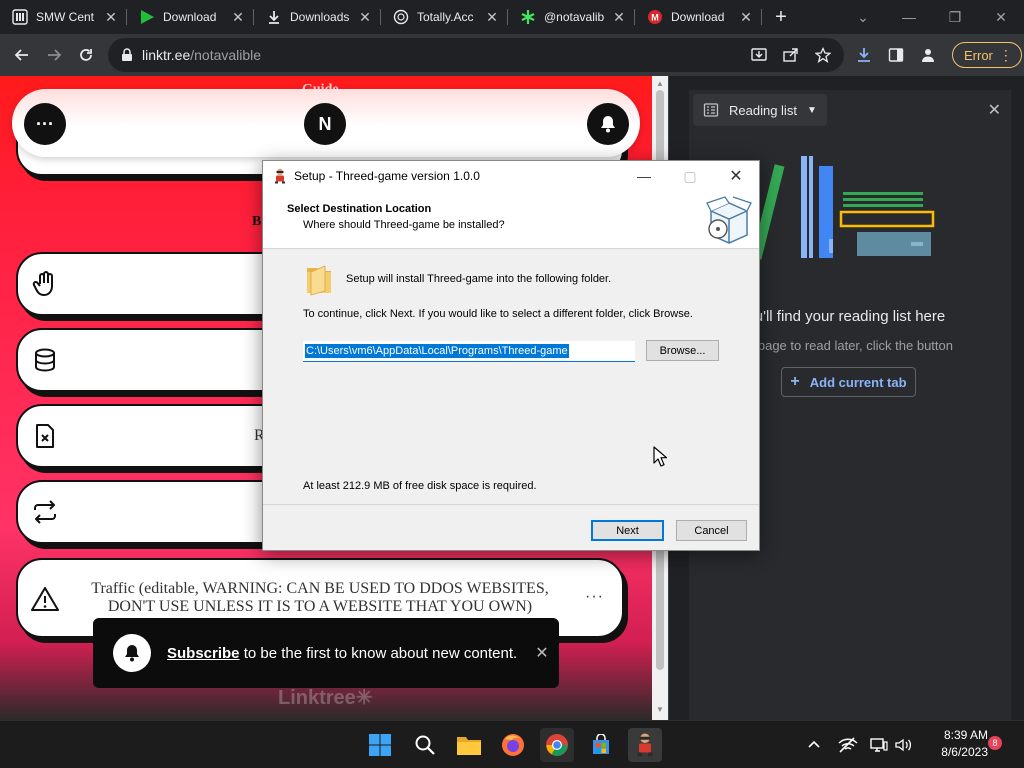  I want to click on library-icon, so click(20, 17).